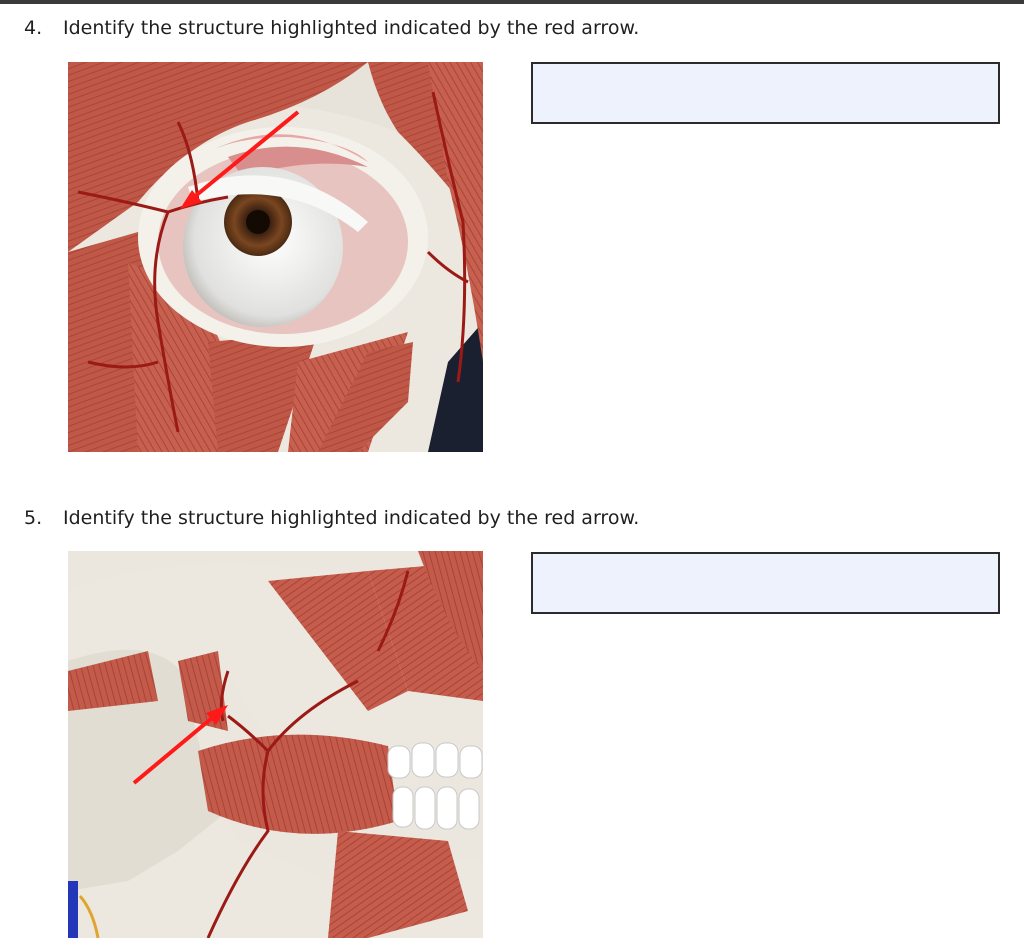 Image resolution: width=1024 pixels, height=938 pixels. I want to click on question-5-number: 5., so click(33, 518).